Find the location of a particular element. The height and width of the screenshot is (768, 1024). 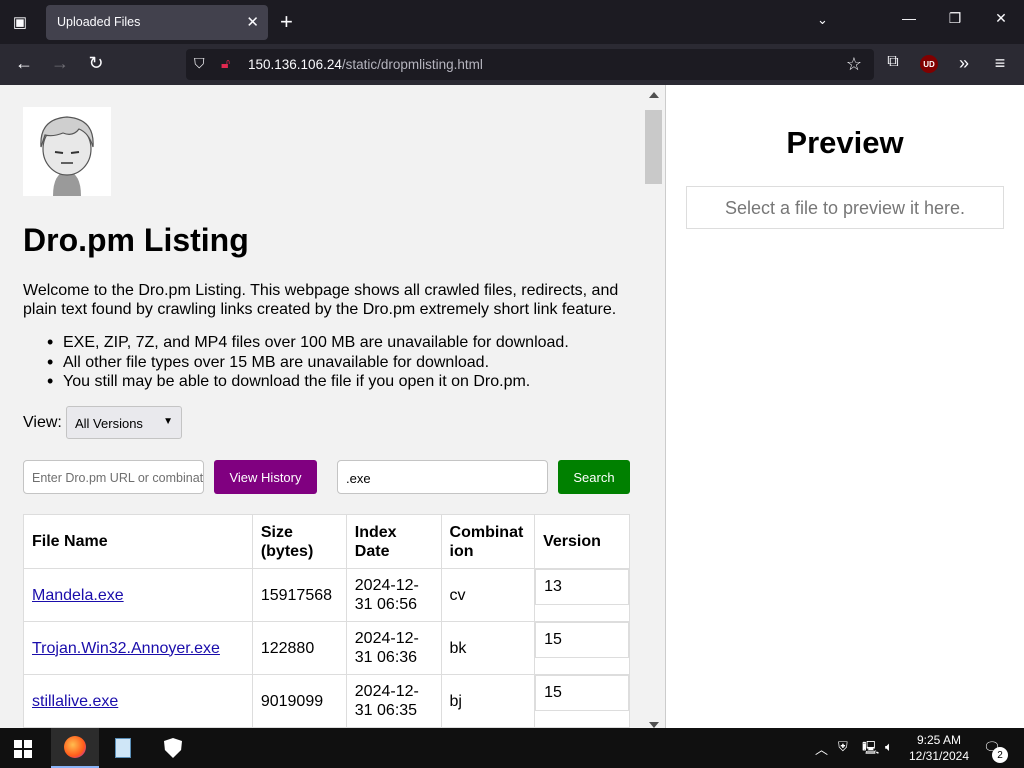

size-cell: 122880 is located at coordinates (299, 648).